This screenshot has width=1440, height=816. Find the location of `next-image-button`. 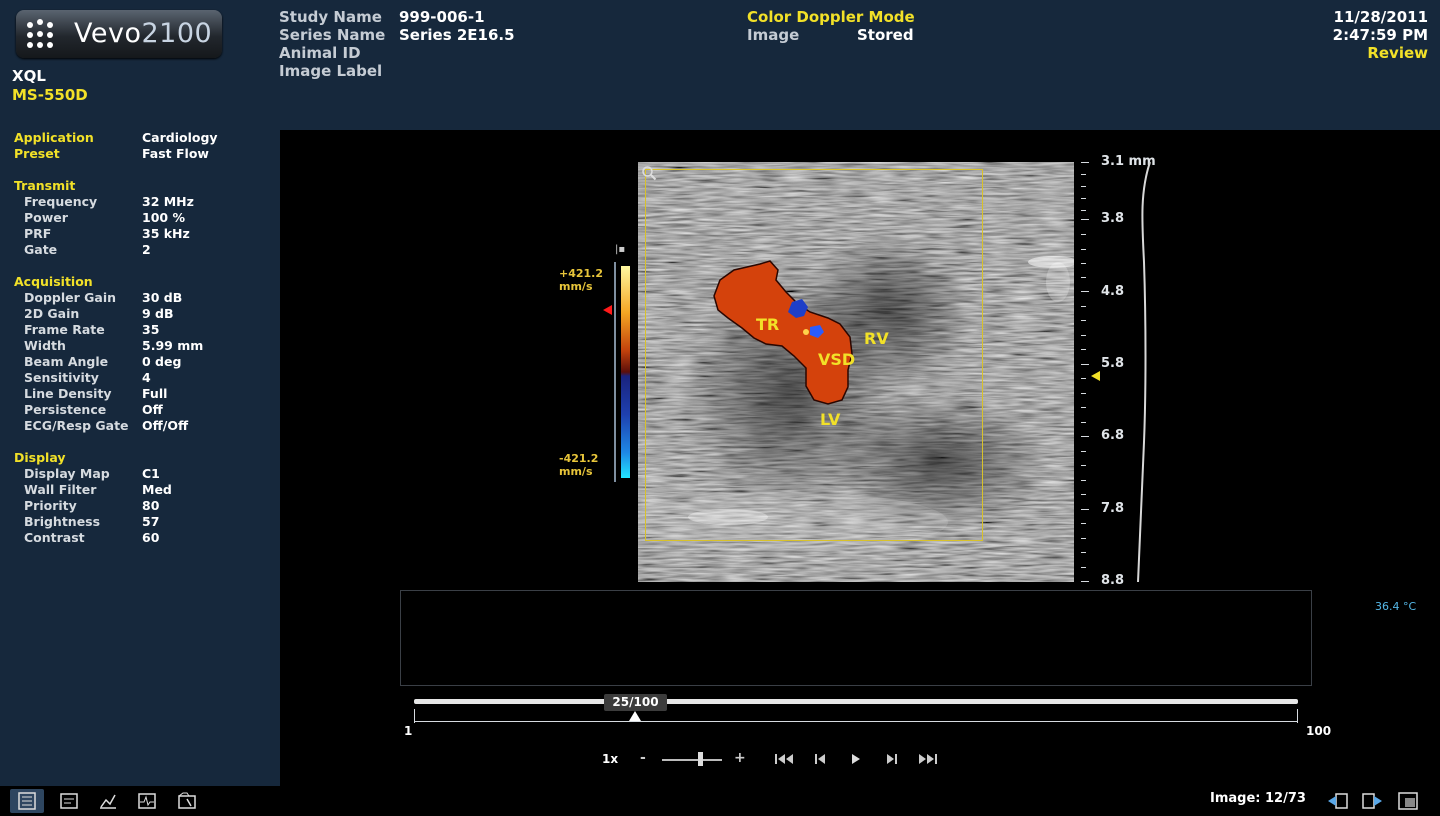

next-image-button is located at coordinates (1371, 801).